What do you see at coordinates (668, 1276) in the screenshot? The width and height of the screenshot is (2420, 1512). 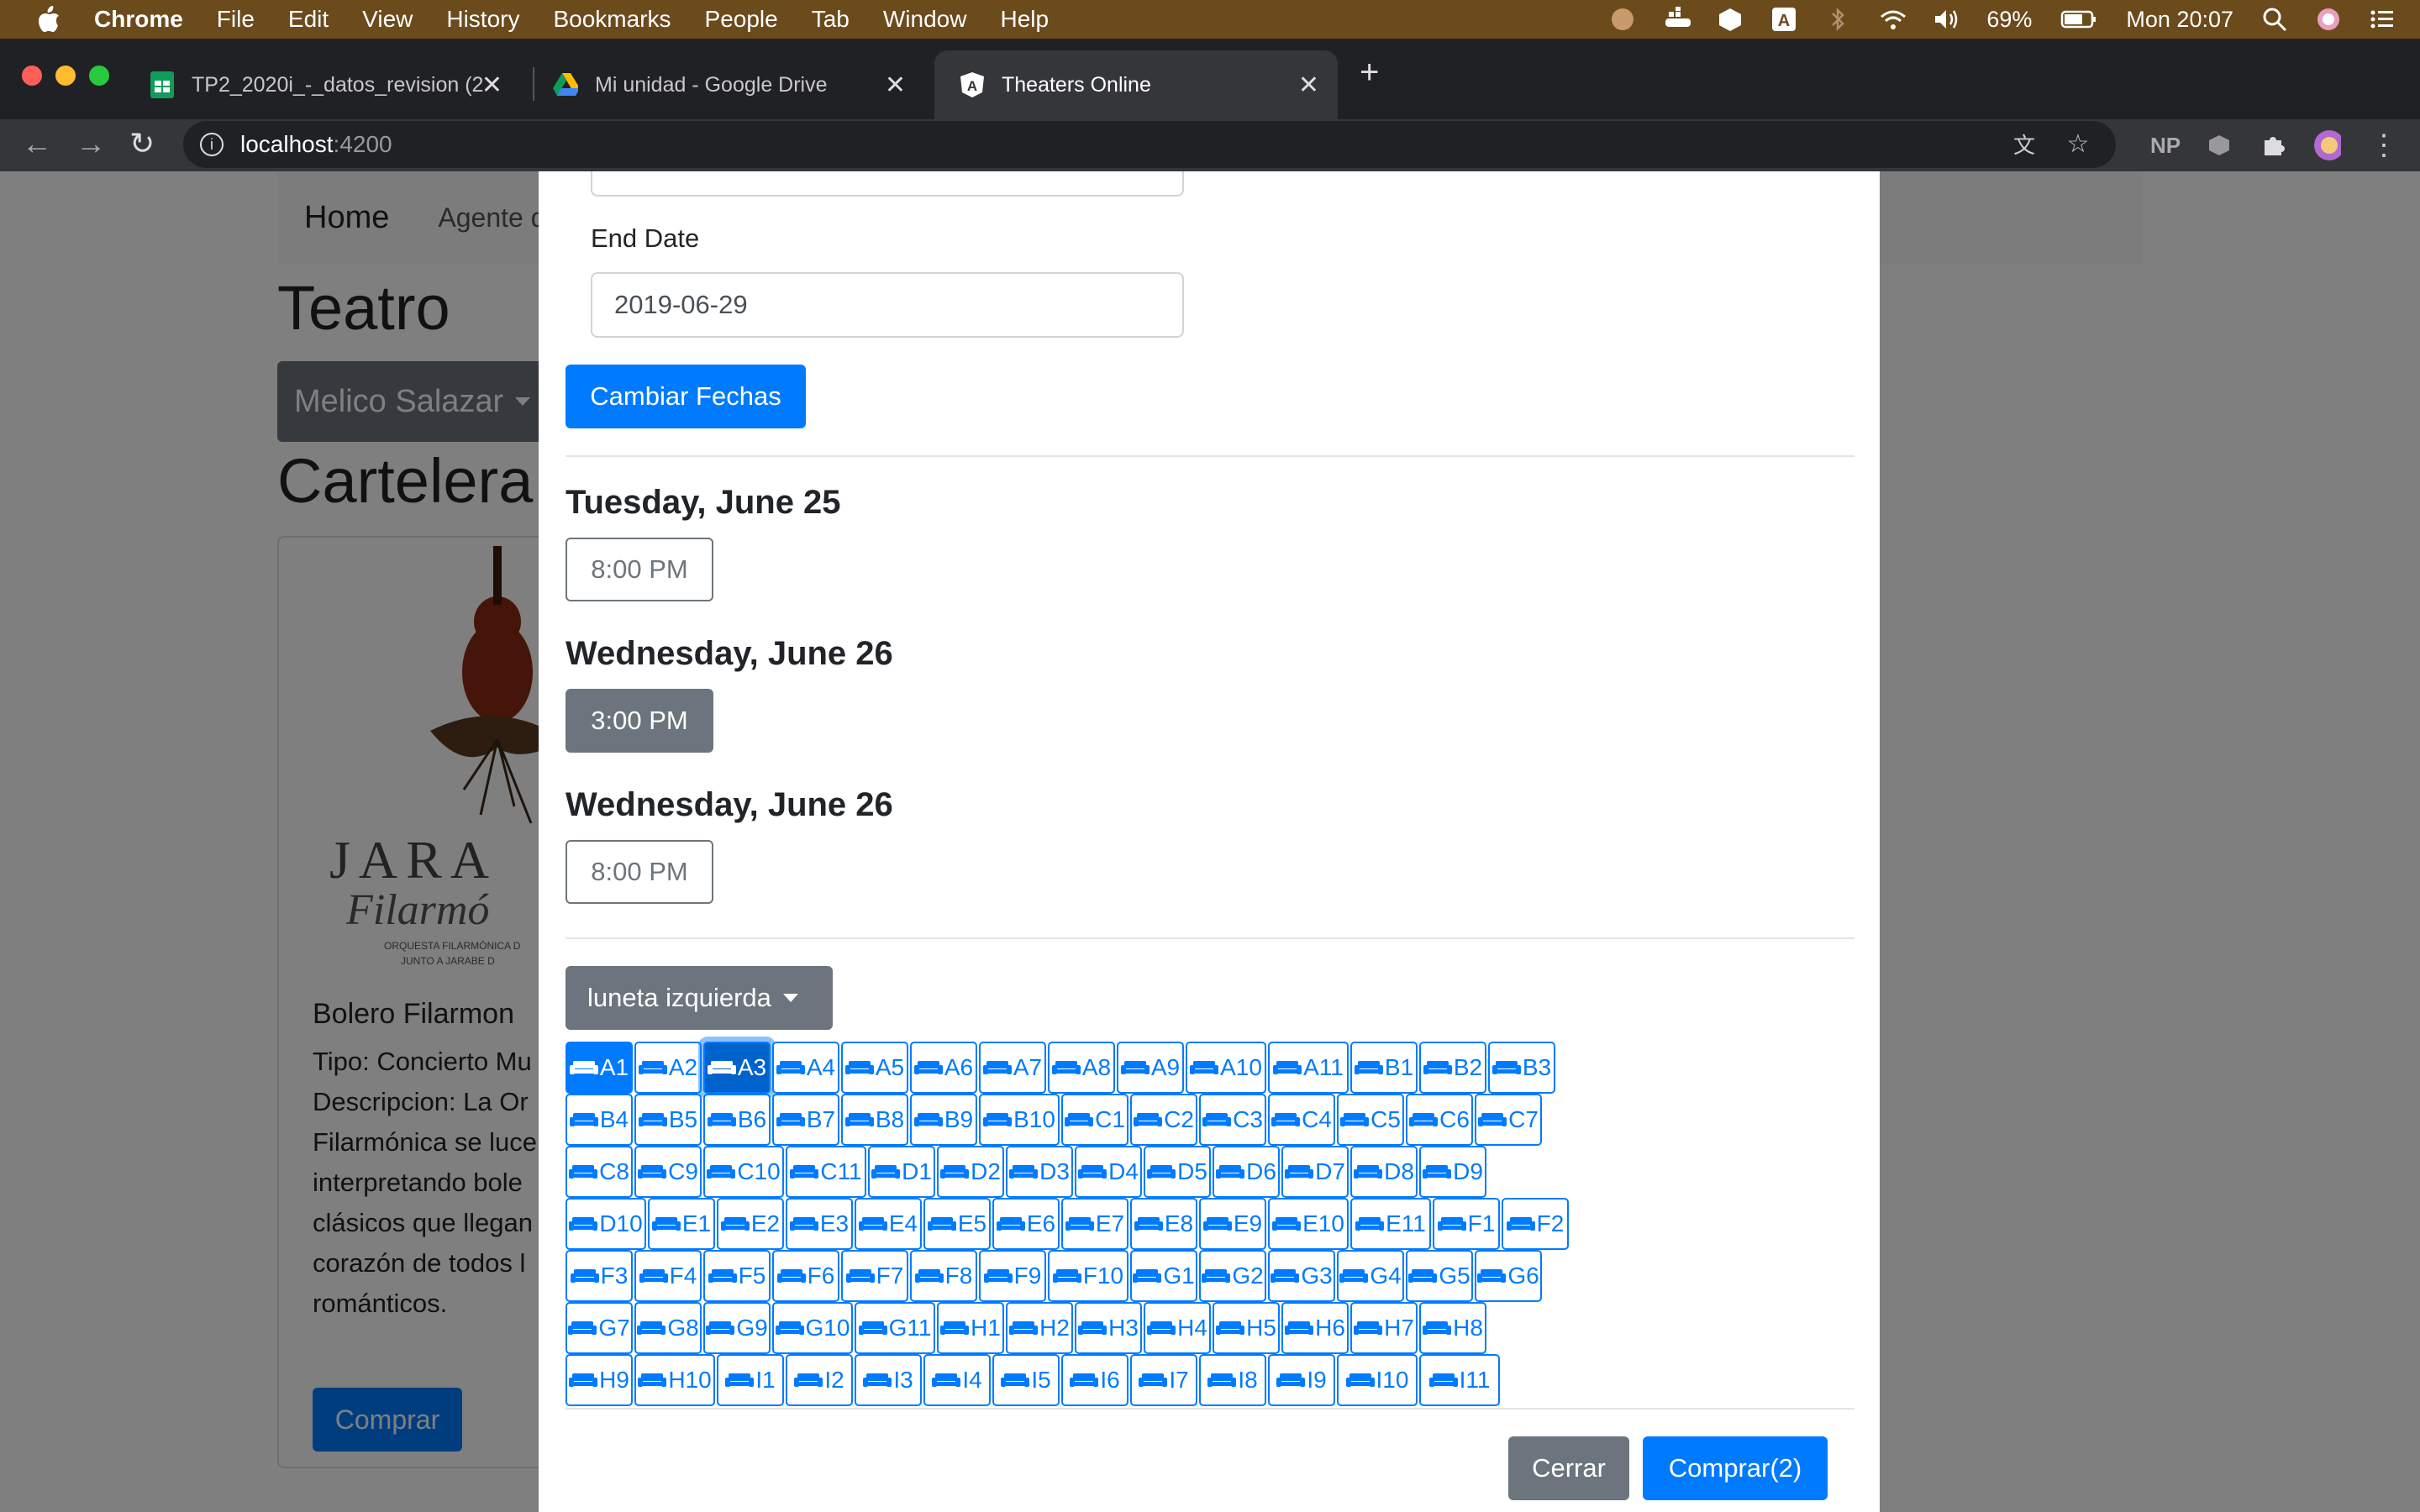 I see `seat-button-f4: F4` at bounding box center [668, 1276].